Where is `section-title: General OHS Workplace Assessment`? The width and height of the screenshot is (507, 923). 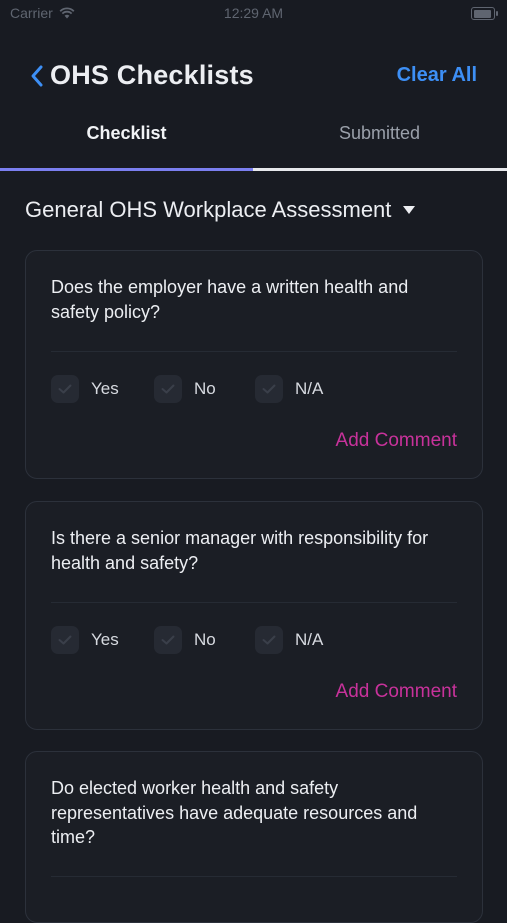
section-title: General OHS Workplace Assessment is located at coordinates (208, 209).